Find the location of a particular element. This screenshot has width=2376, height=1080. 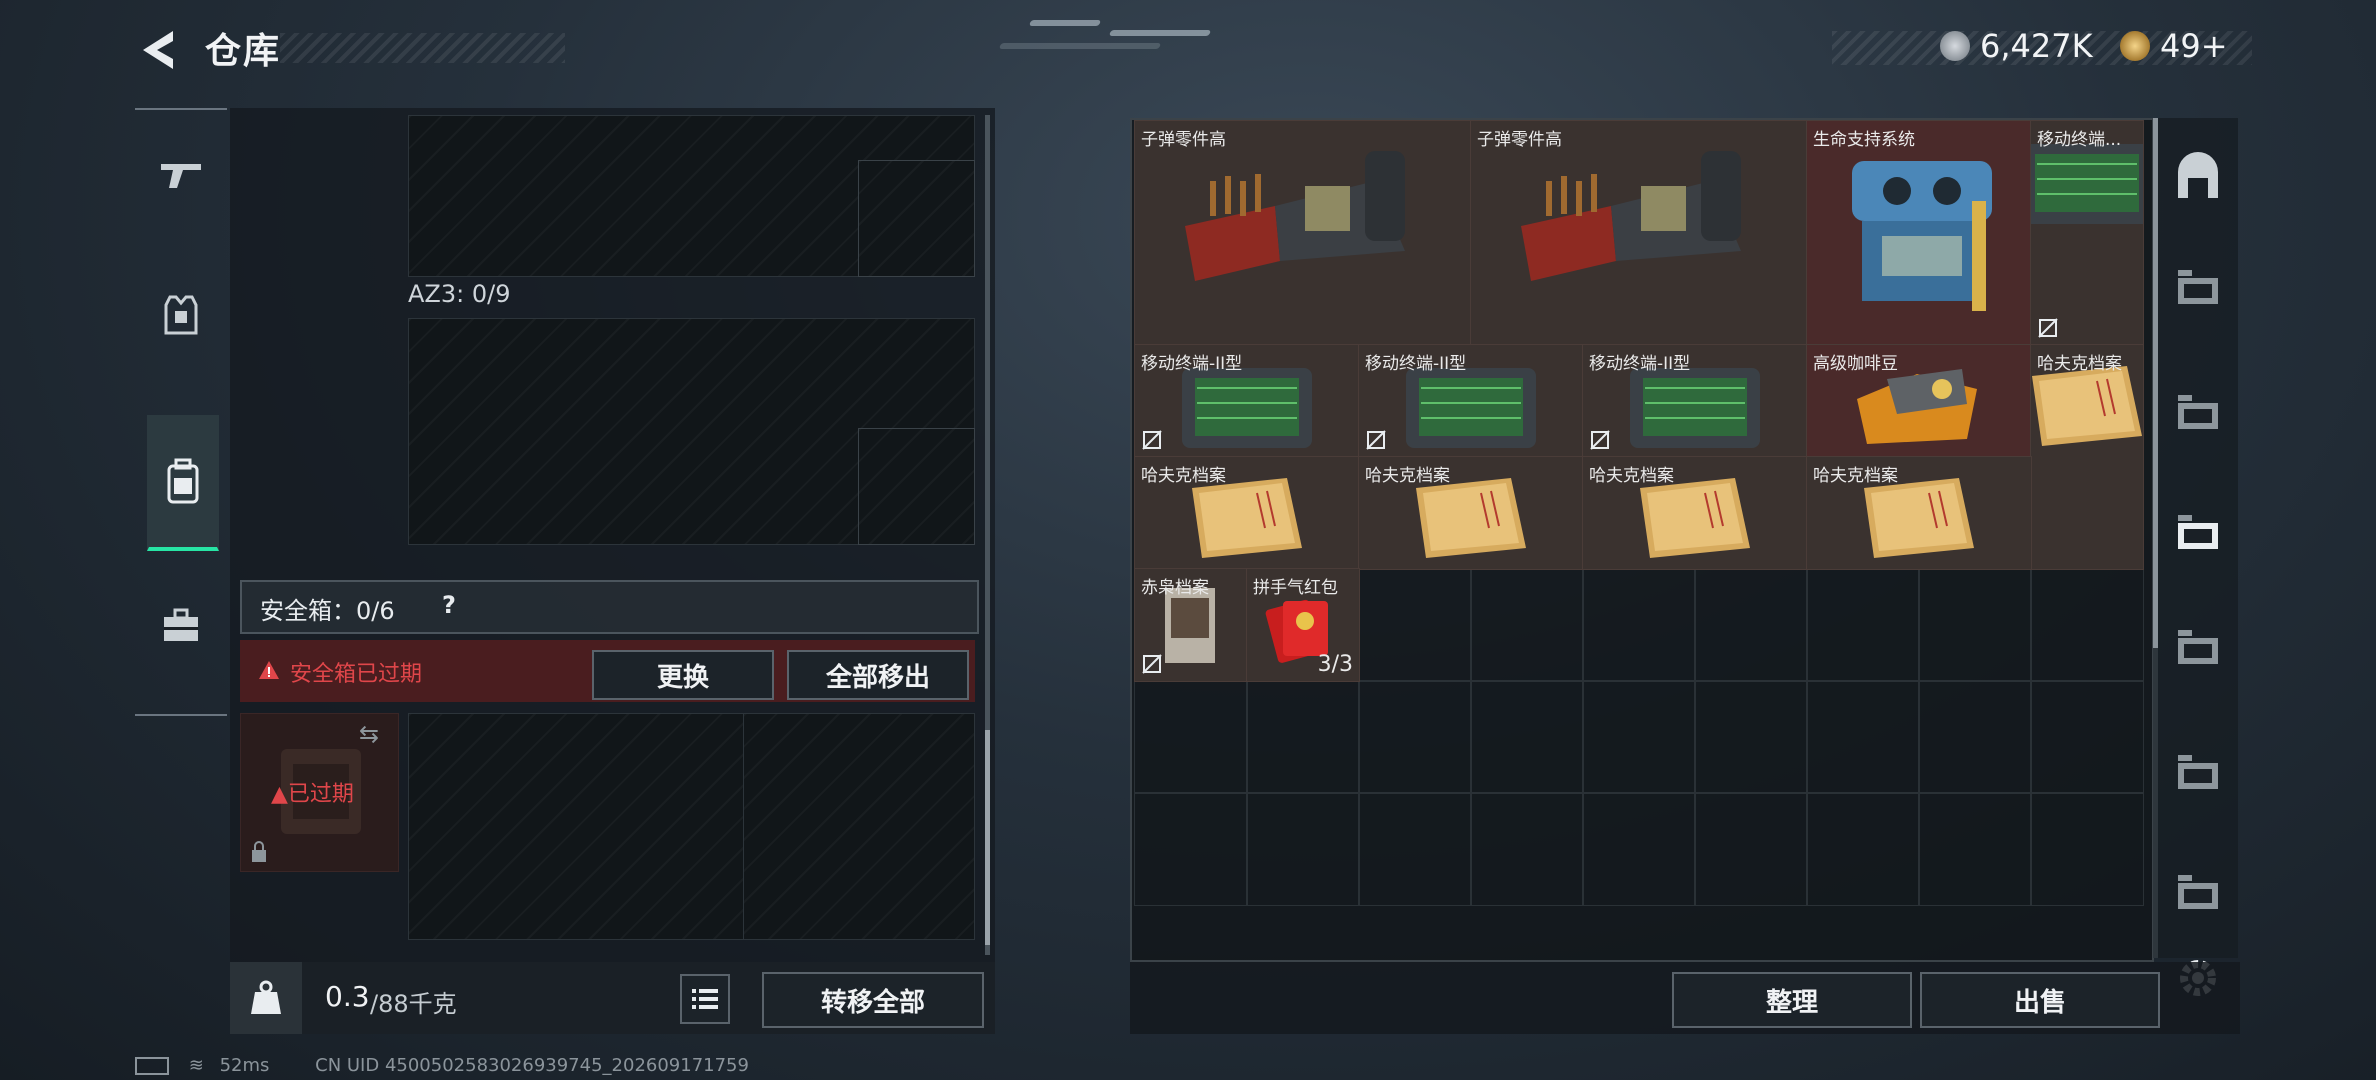

expired-label: ▲已过期 is located at coordinates (312, 794).